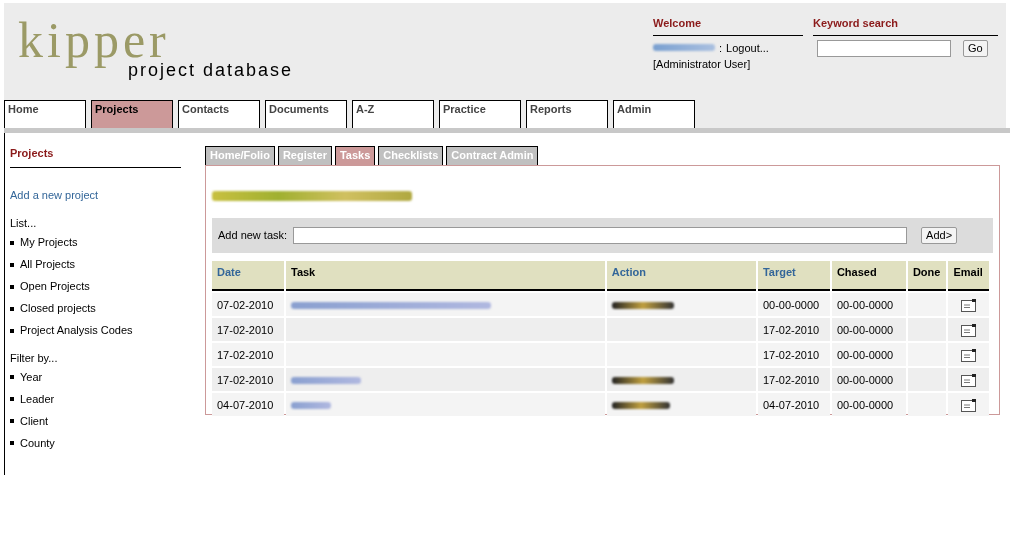  I want to click on nav-tab: Practice, so click(480, 114).